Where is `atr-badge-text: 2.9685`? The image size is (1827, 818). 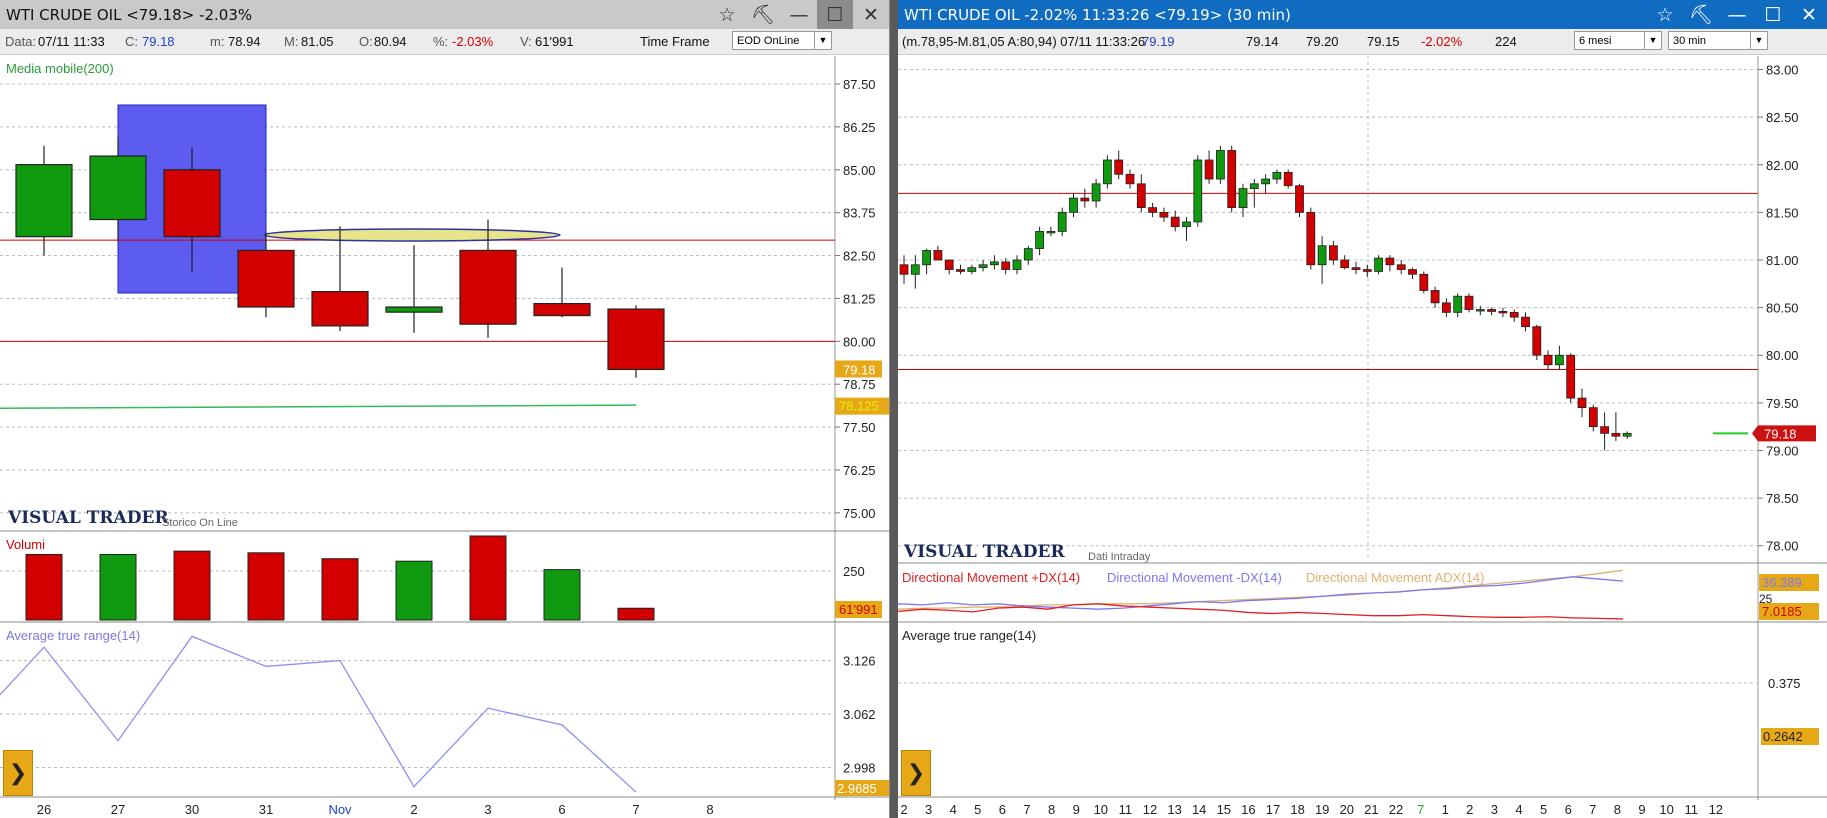 atr-badge-text: 2.9685 is located at coordinates (857, 788).